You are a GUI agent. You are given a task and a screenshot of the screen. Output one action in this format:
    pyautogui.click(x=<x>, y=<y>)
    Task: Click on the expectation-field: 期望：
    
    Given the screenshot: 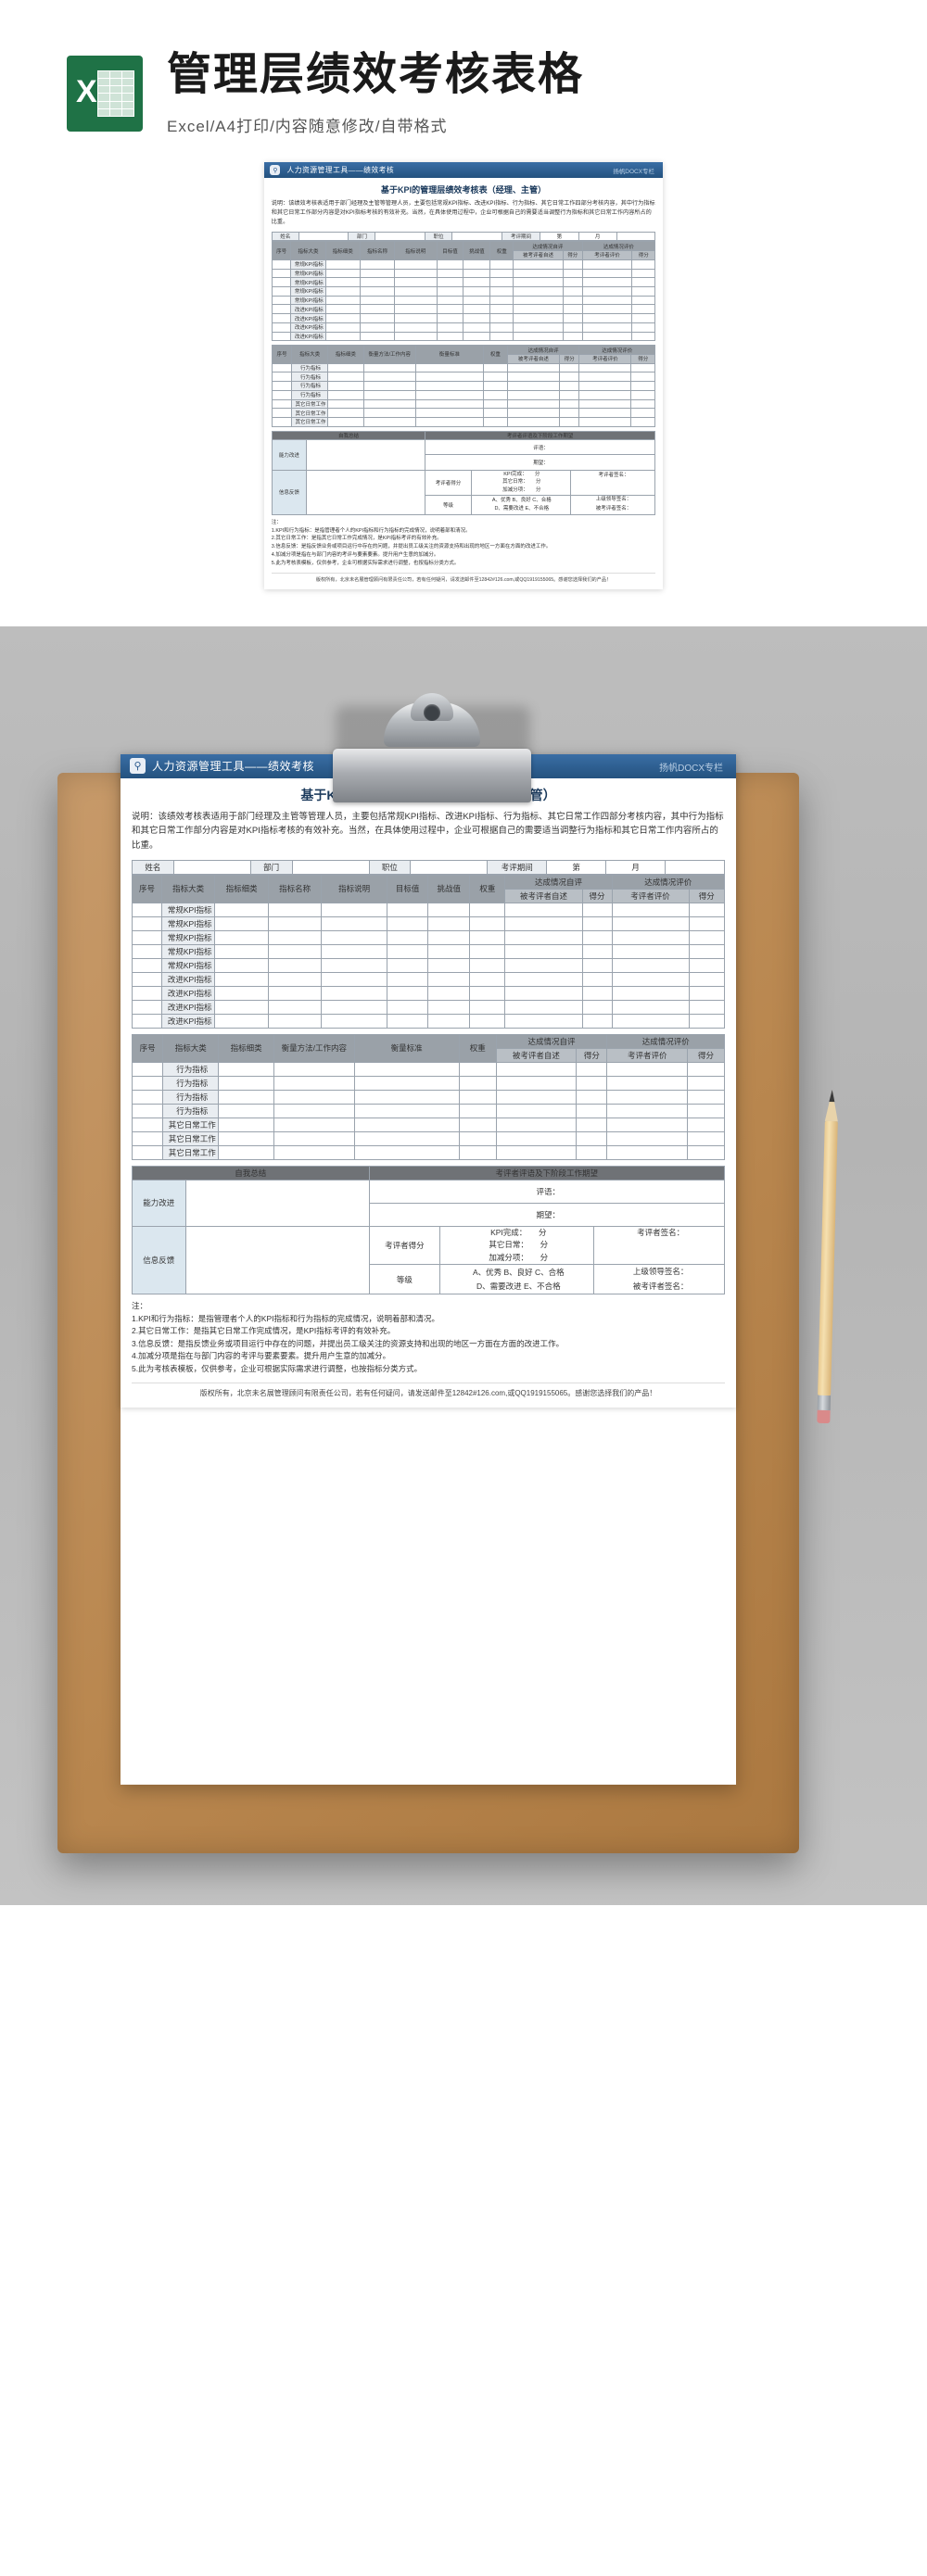 What is the action you would take?
    pyautogui.click(x=541, y=463)
    